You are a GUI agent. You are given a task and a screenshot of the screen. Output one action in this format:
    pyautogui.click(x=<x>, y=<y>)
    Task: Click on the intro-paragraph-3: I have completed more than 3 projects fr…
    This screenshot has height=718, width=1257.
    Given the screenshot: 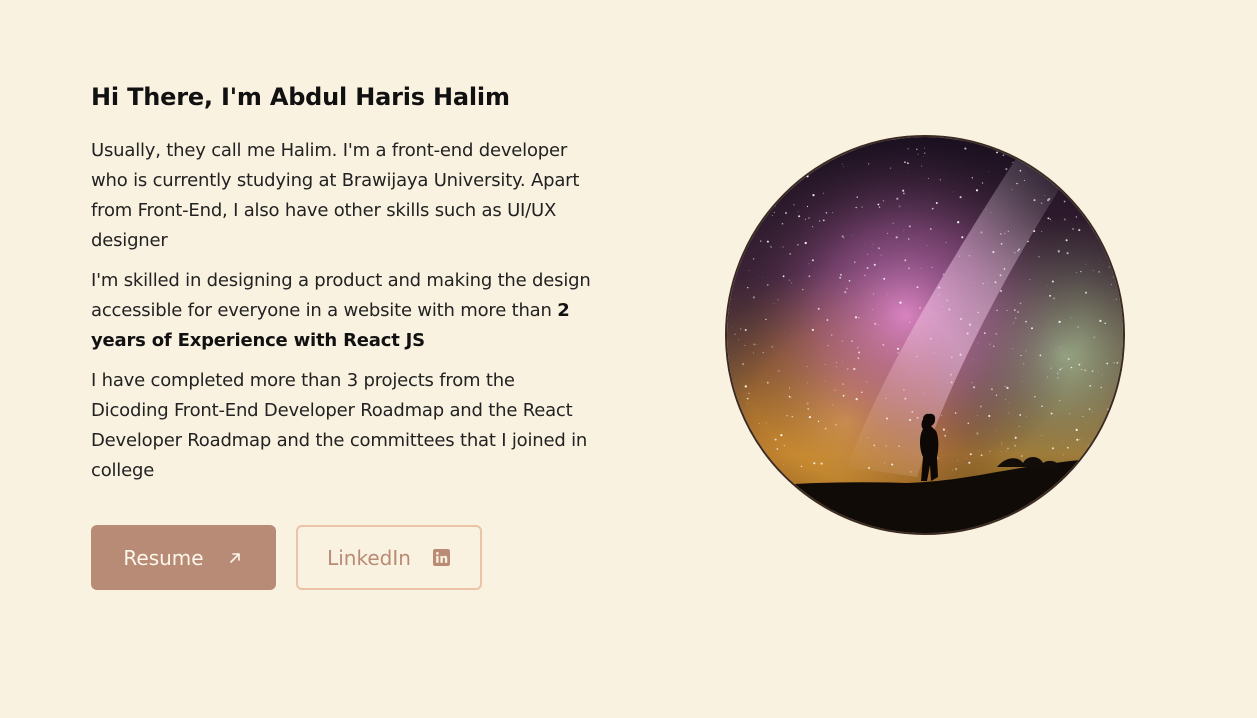 What is the action you would take?
    pyautogui.click(x=339, y=425)
    